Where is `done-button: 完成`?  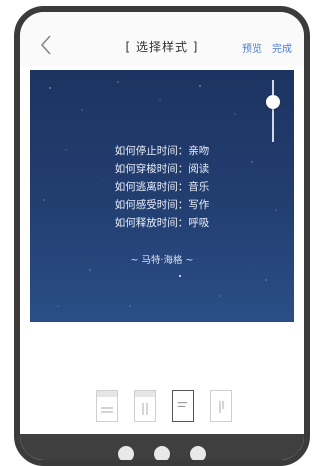 done-button: 完成 is located at coordinates (282, 47).